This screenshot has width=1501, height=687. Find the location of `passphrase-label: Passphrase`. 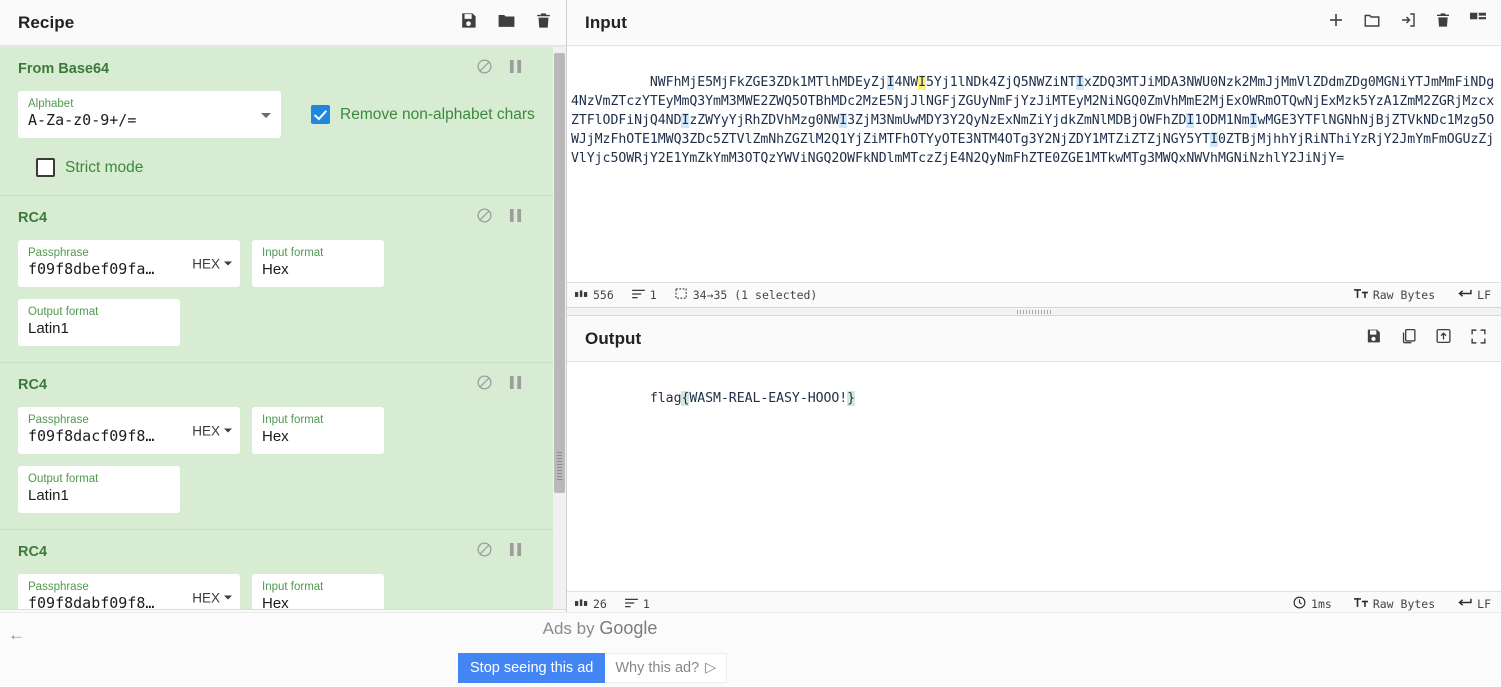

passphrase-label: Passphrase is located at coordinates (58, 587).